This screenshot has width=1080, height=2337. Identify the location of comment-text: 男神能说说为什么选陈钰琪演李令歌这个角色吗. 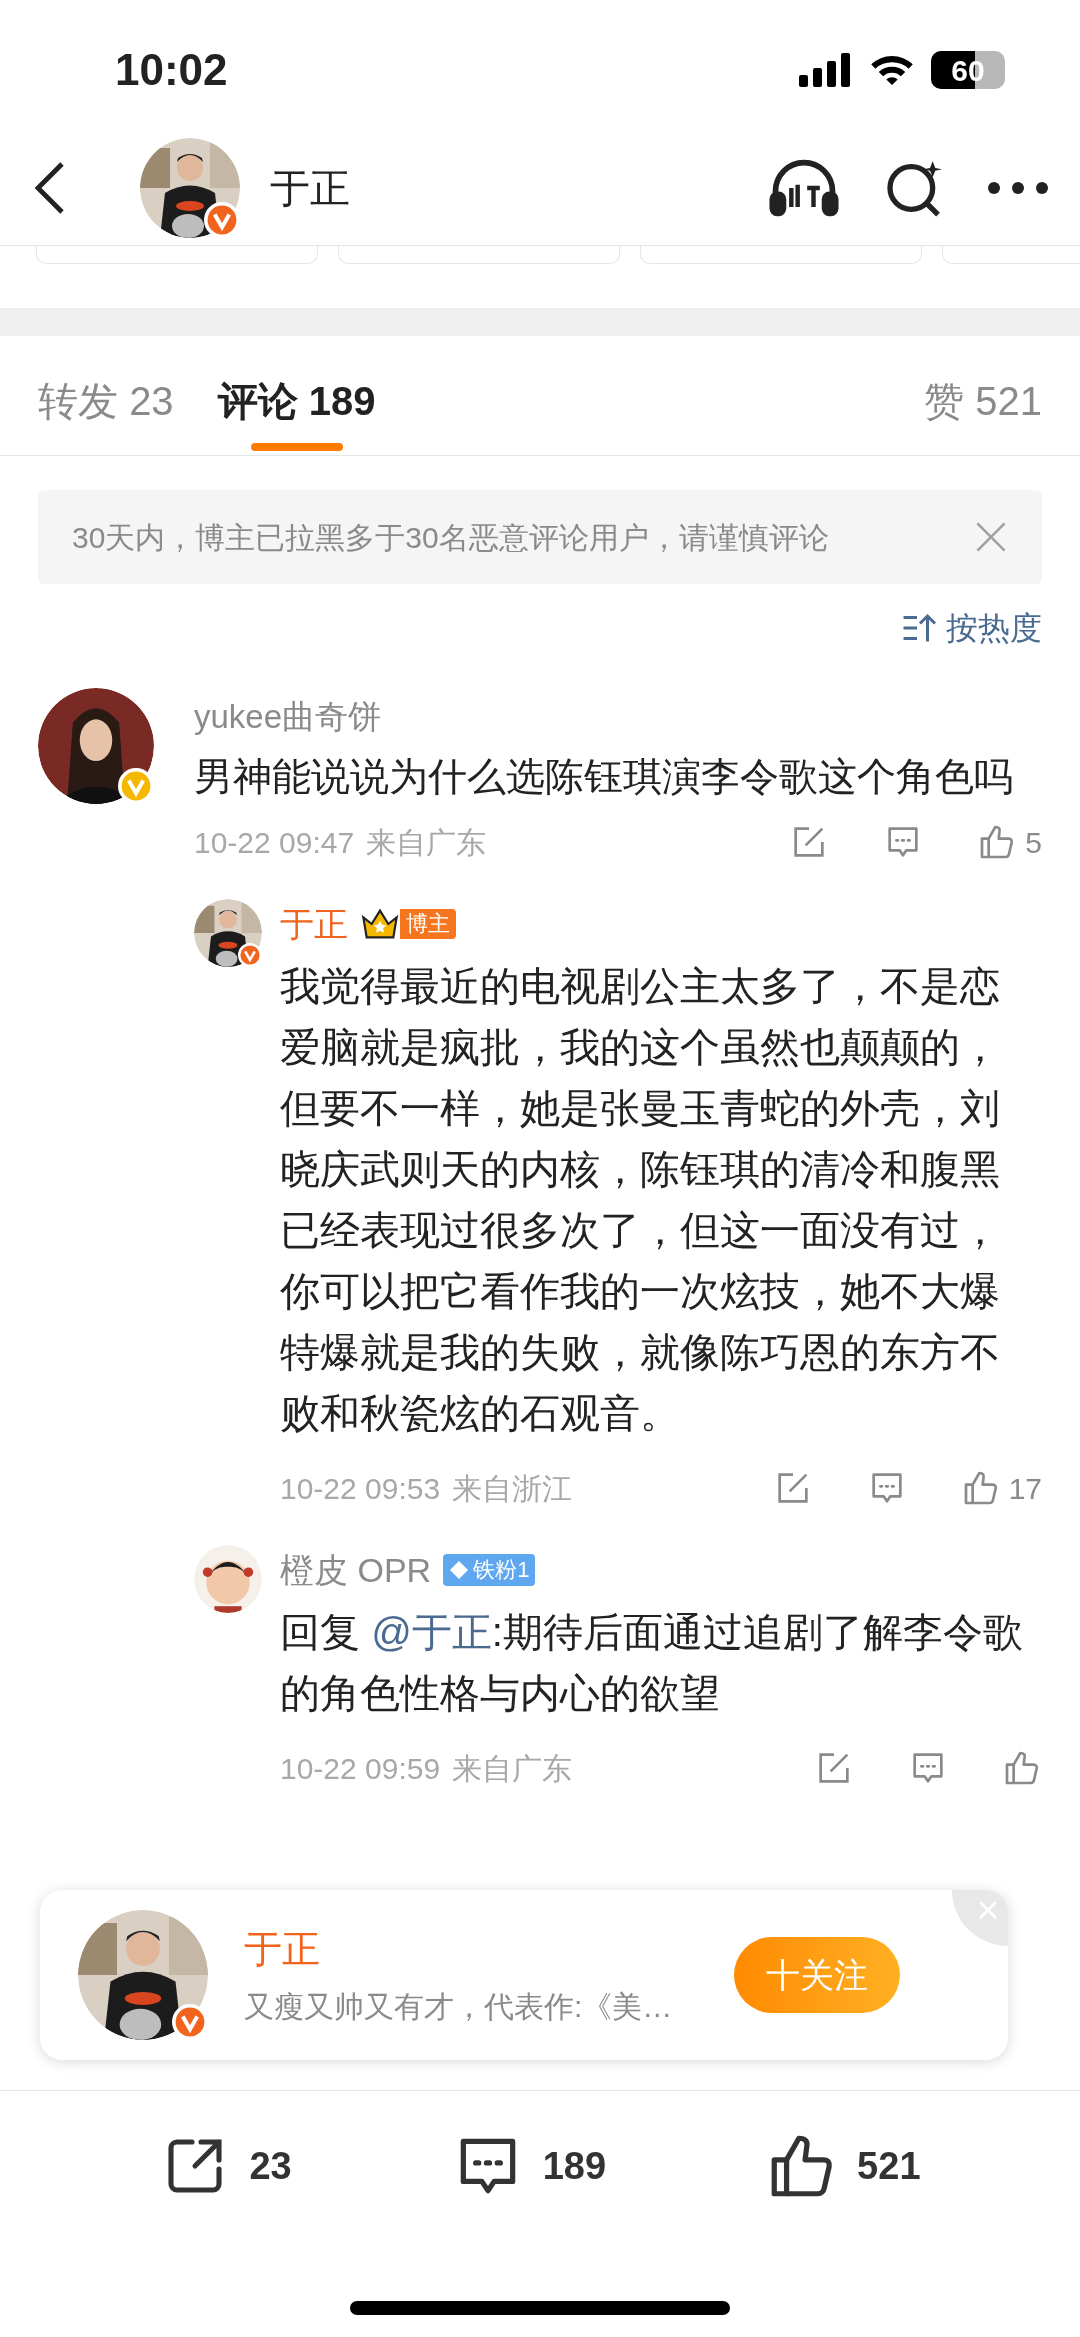
(604, 776).